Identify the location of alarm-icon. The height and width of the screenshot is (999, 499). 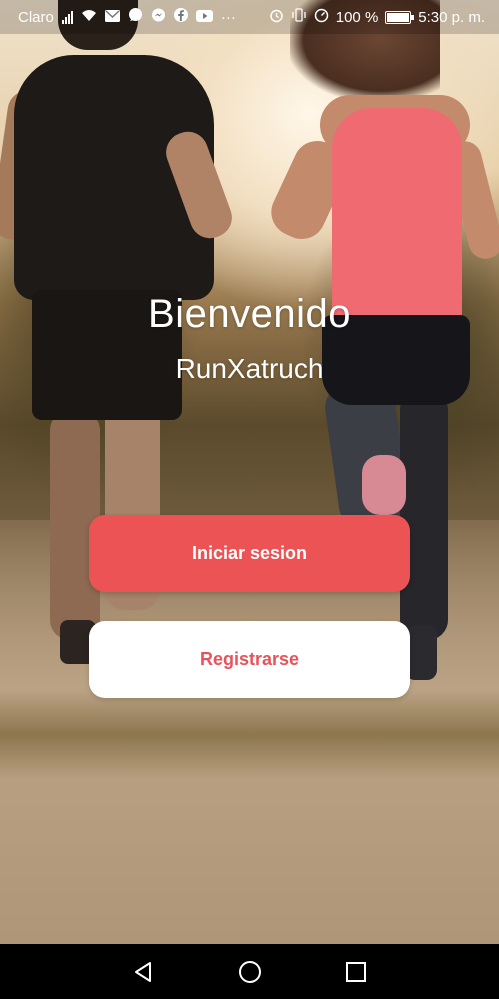
(276, 17).